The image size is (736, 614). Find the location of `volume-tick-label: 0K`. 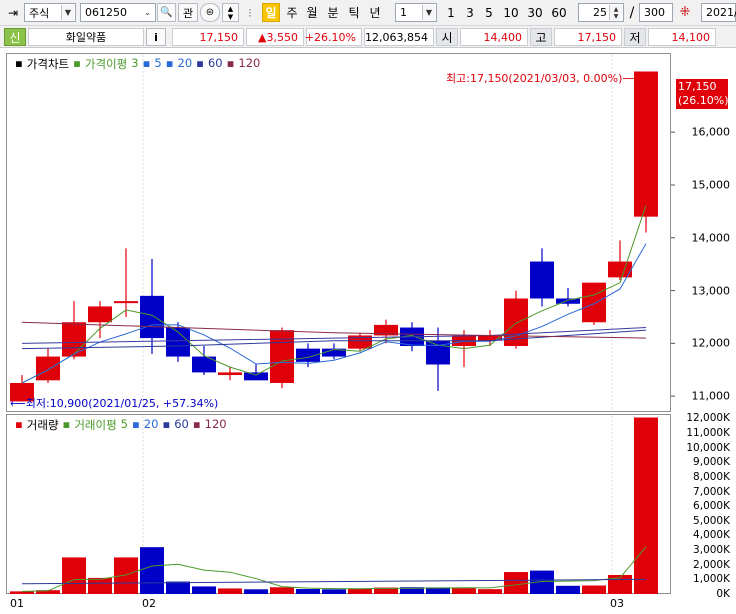

volume-tick-label: 0K is located at coordinates (723, 594).